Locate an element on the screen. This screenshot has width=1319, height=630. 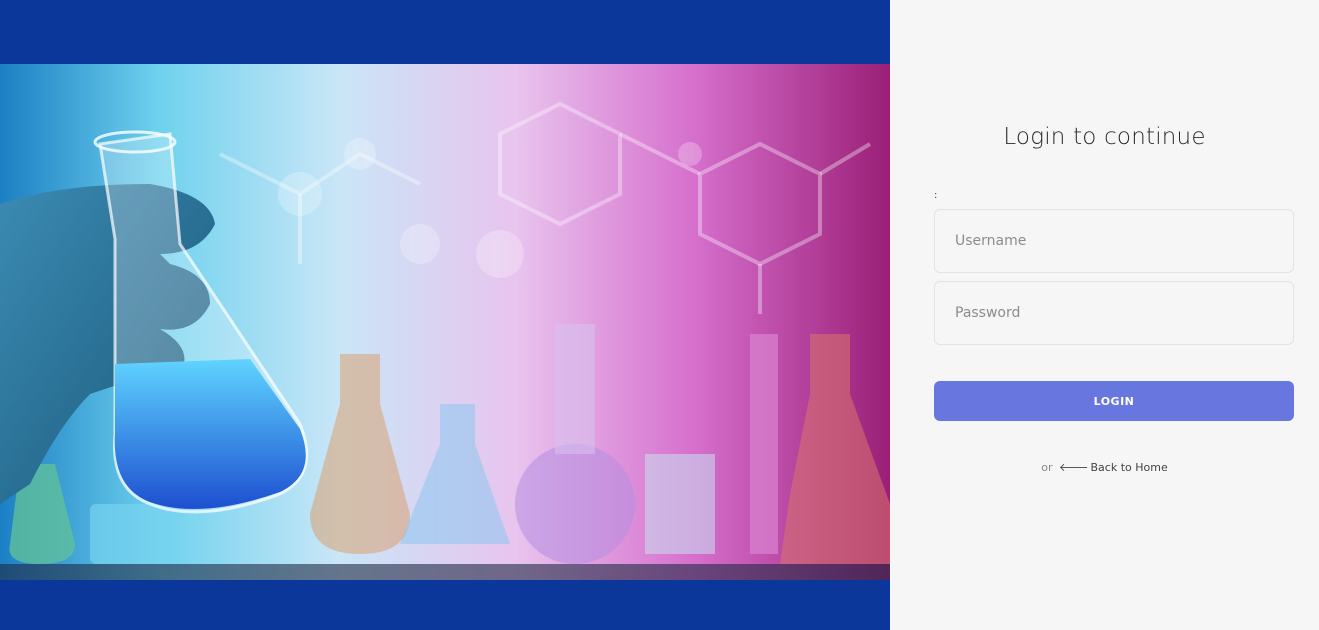
back-to-home-label: Back to Home is located at coordinates (1129, 467).